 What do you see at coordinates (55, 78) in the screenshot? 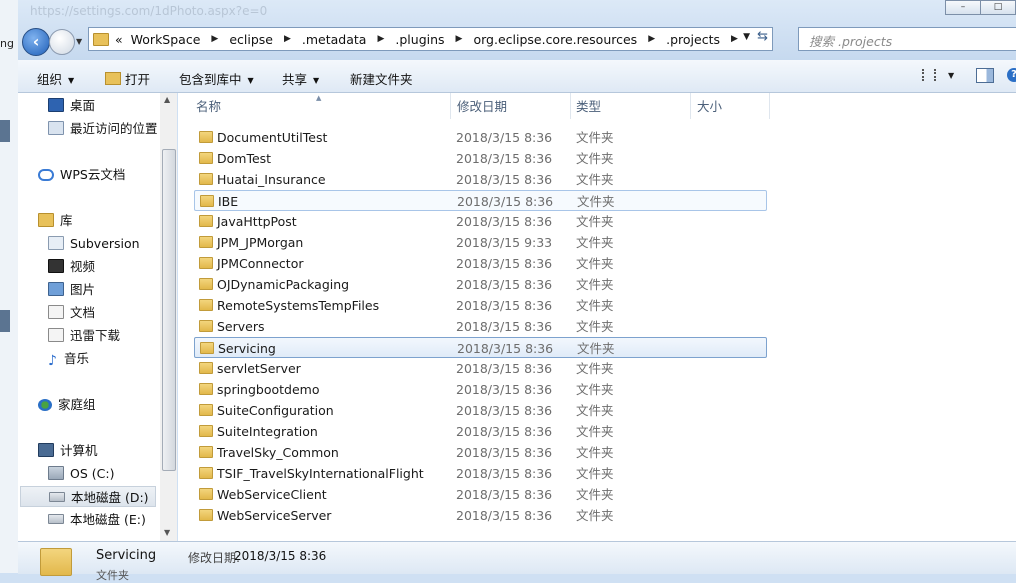
I see `organize-button: 组织 ▼` at bounding box center [55, 78].